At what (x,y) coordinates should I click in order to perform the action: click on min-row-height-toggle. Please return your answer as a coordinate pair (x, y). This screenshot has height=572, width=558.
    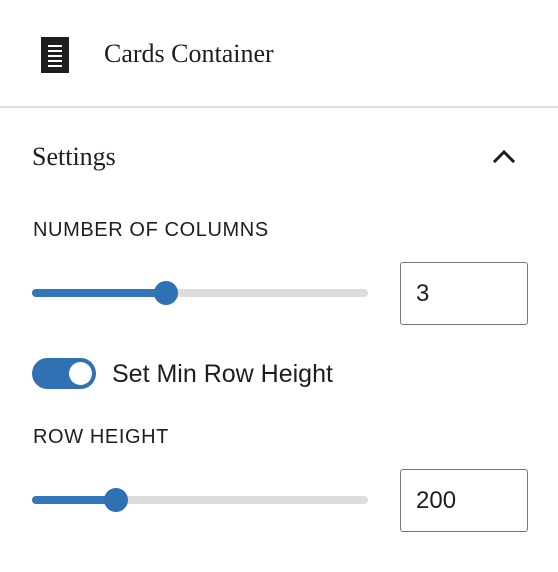
    Looking at the image, I should click on (64, 373).